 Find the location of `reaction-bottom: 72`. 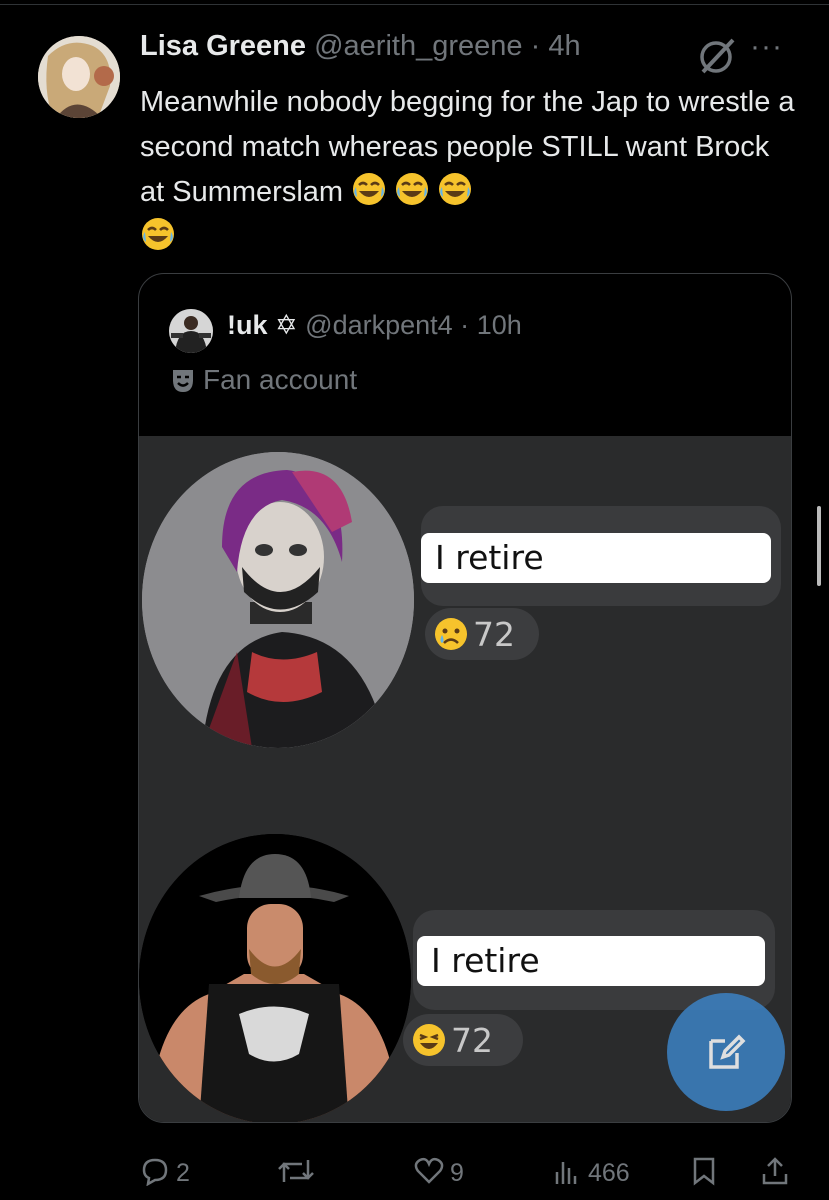

reaction-bottom: 72 is located at coordinates (463, 1040).